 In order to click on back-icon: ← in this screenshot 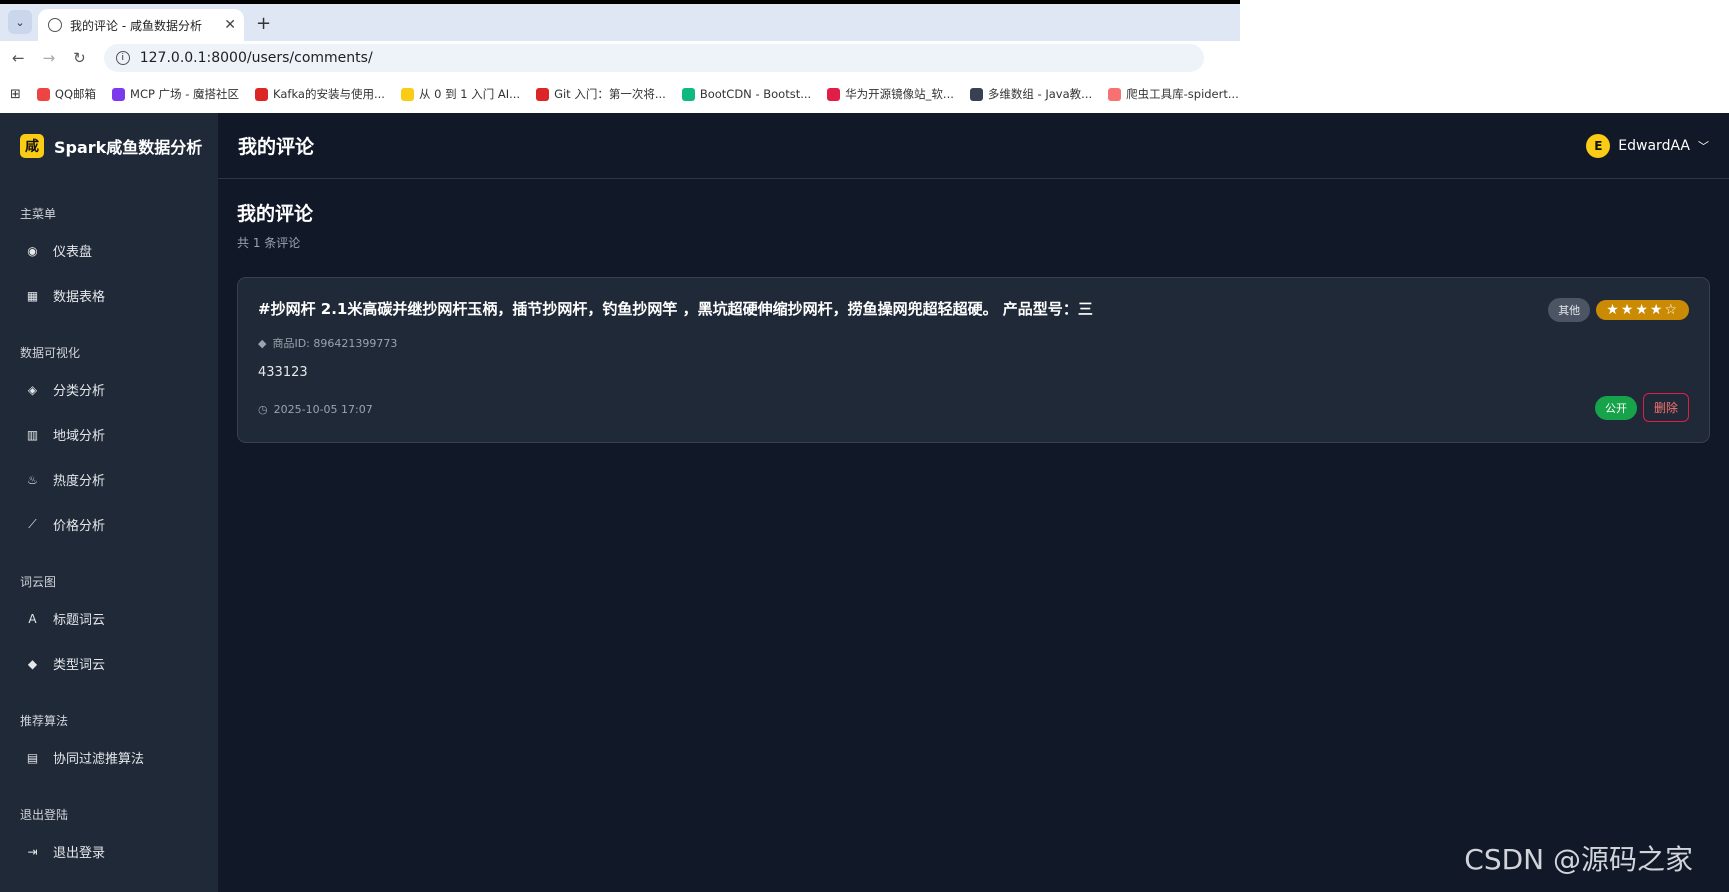, I will do `click(18, 58)`.